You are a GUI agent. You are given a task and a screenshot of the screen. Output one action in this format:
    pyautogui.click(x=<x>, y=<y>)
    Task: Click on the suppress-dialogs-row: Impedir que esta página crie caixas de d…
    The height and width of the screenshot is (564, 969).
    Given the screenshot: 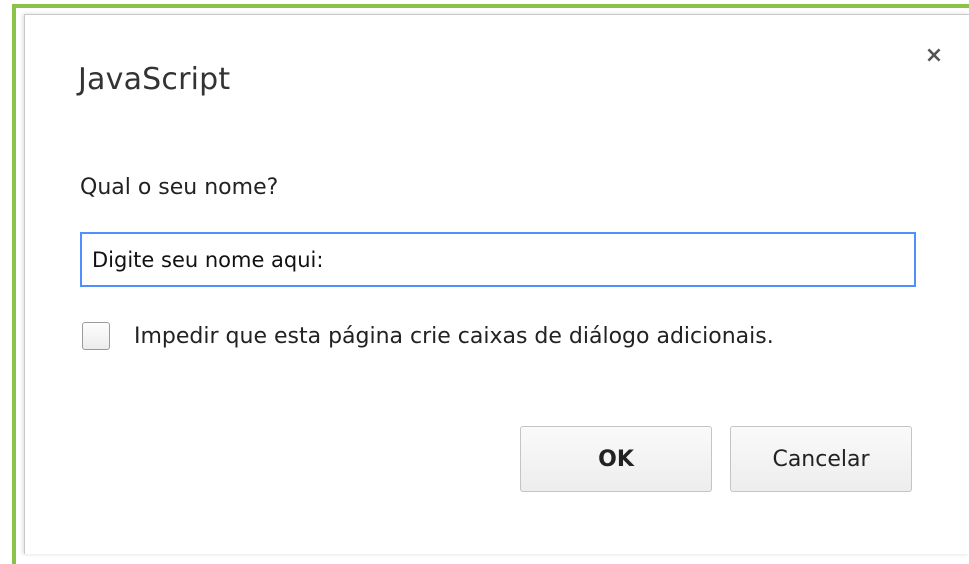 What is the action you would take?
    pyautogui.click(x=428, y=336)
    